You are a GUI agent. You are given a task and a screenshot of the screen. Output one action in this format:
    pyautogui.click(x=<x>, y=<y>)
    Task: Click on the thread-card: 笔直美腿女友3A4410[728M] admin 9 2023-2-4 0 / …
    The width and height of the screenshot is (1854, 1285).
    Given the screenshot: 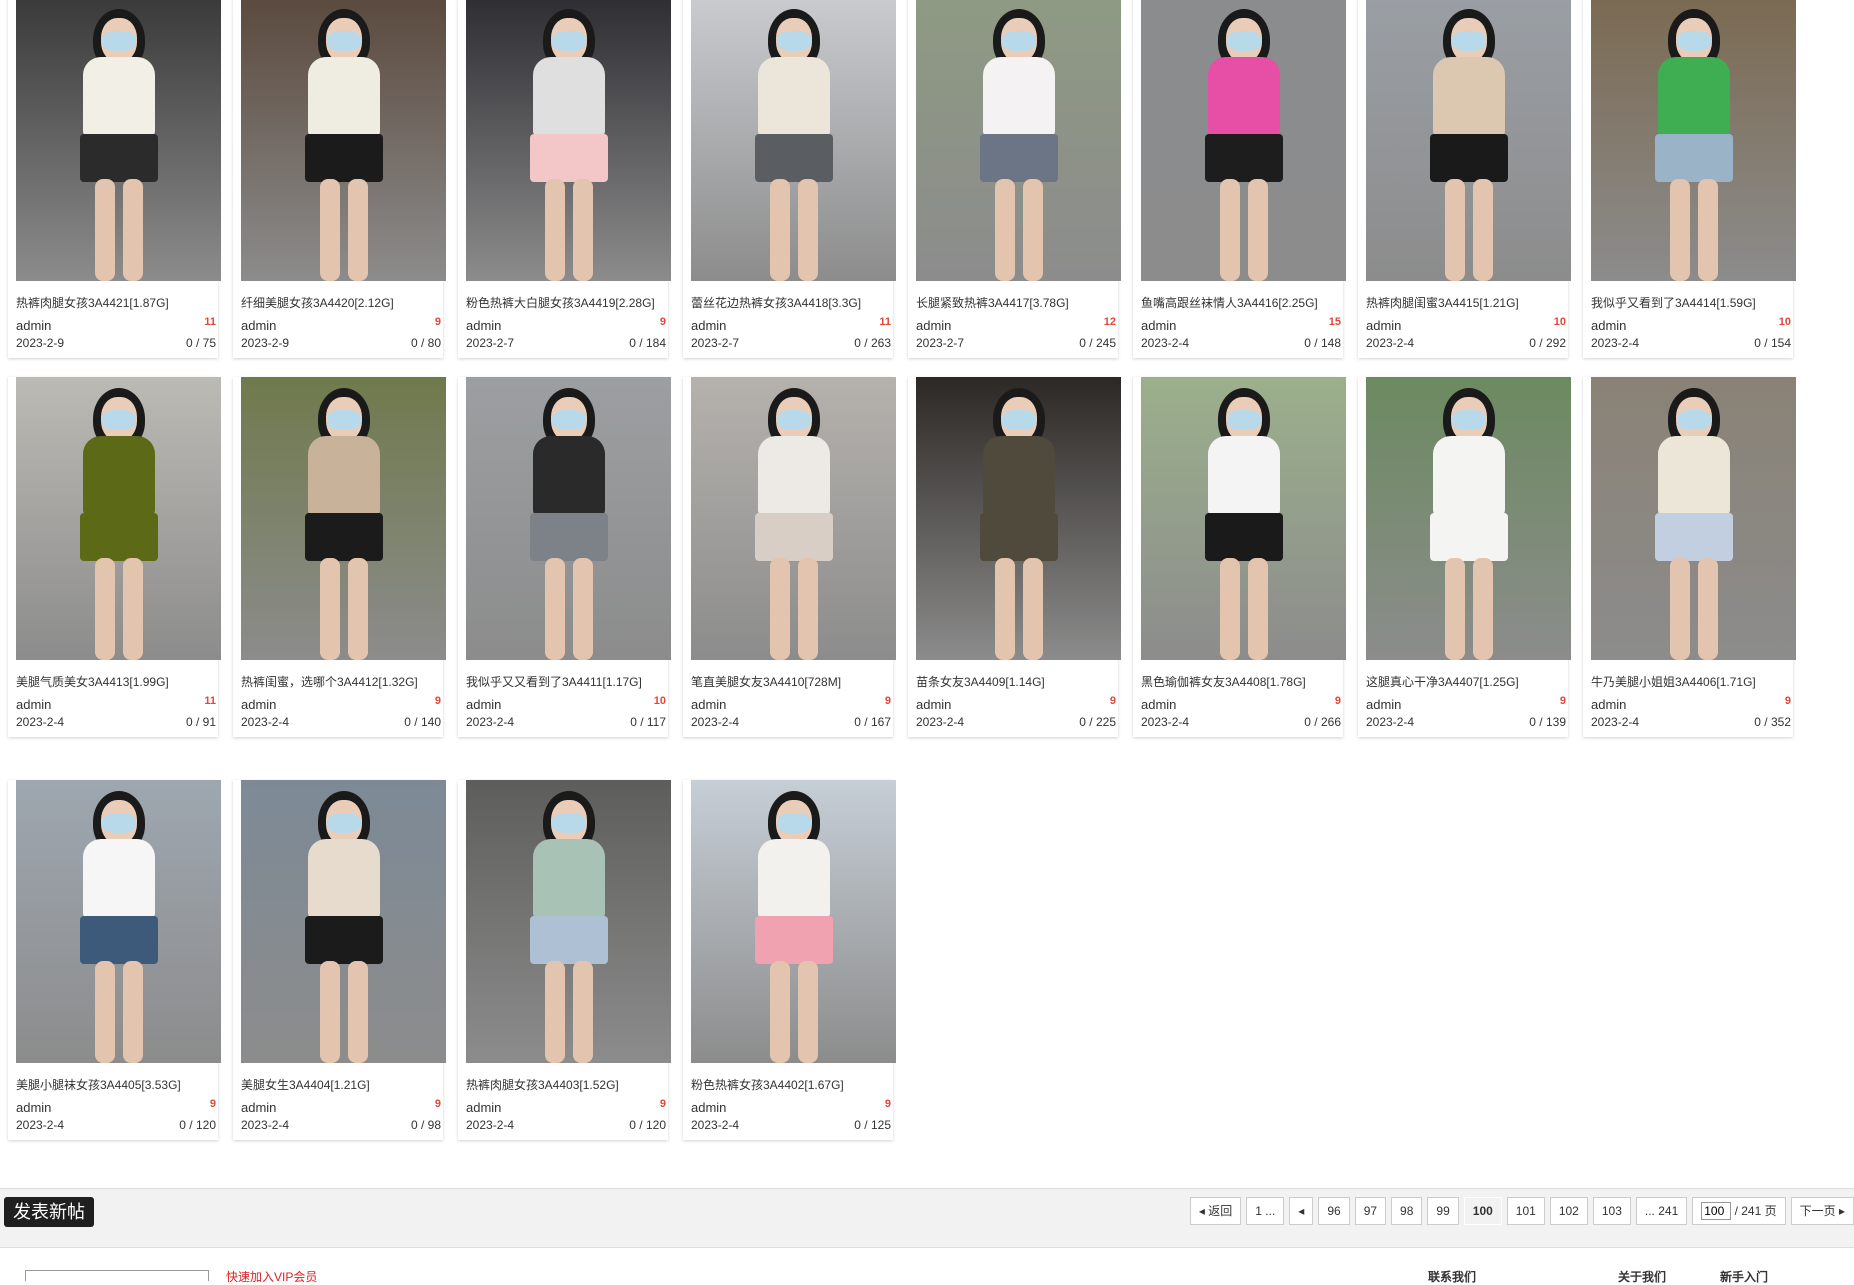 What is the action you would take?
    pyautogui.click(x=789, y=557)
    